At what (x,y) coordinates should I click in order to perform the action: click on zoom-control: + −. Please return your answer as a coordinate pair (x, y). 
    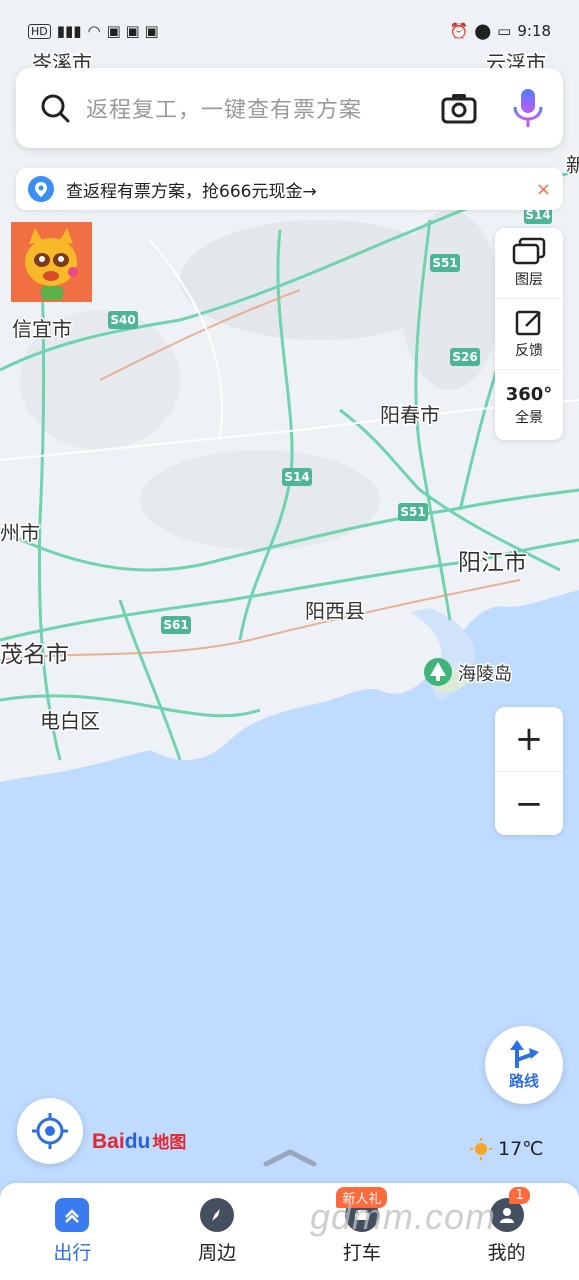
    Looking at the image, I should click on (529, 771).